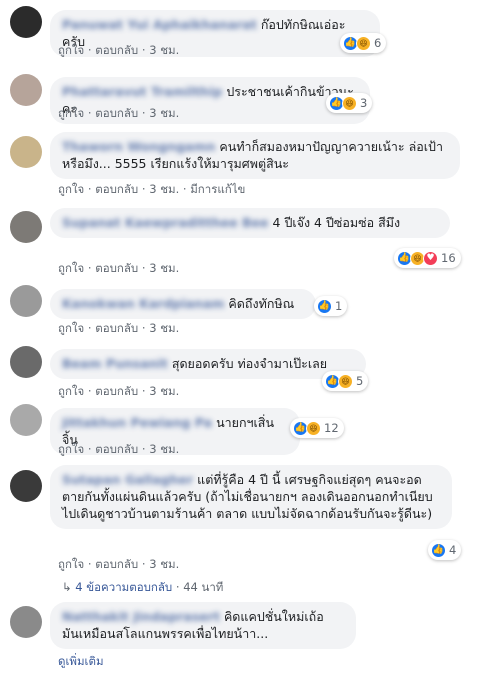  Describe the element at coordinates (143, 303) in the screenshot. I see `commenter-name: Kanokwan Kardpianam` at that location.